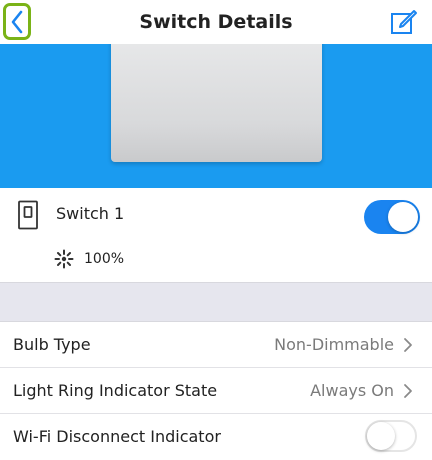 This screenshot has height=460, width=432. I want to click on wifi-disconnect-row: Wi-Fi Disconnect Indicator, so click(216, 437).